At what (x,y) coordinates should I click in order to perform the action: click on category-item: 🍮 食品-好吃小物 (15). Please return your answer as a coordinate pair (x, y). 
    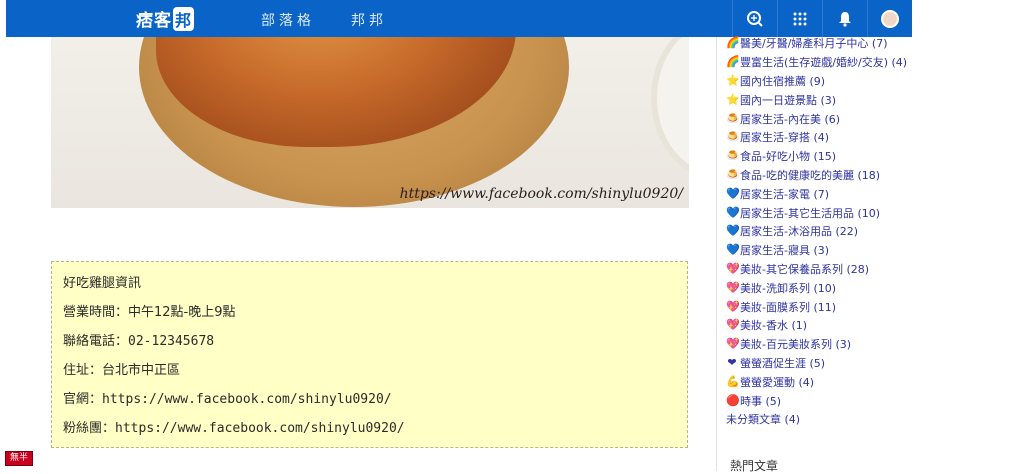
    Looking at the image, I should click on (871, 156).